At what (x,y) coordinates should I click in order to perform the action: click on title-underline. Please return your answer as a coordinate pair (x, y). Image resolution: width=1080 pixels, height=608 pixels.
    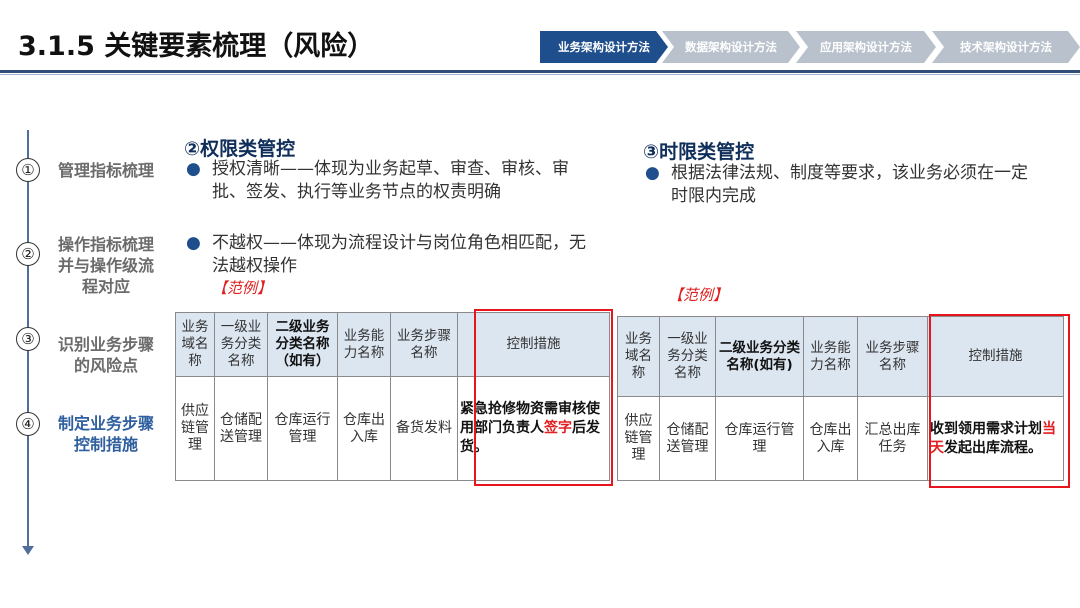
    Looking at the image, I should click on (540, 71).